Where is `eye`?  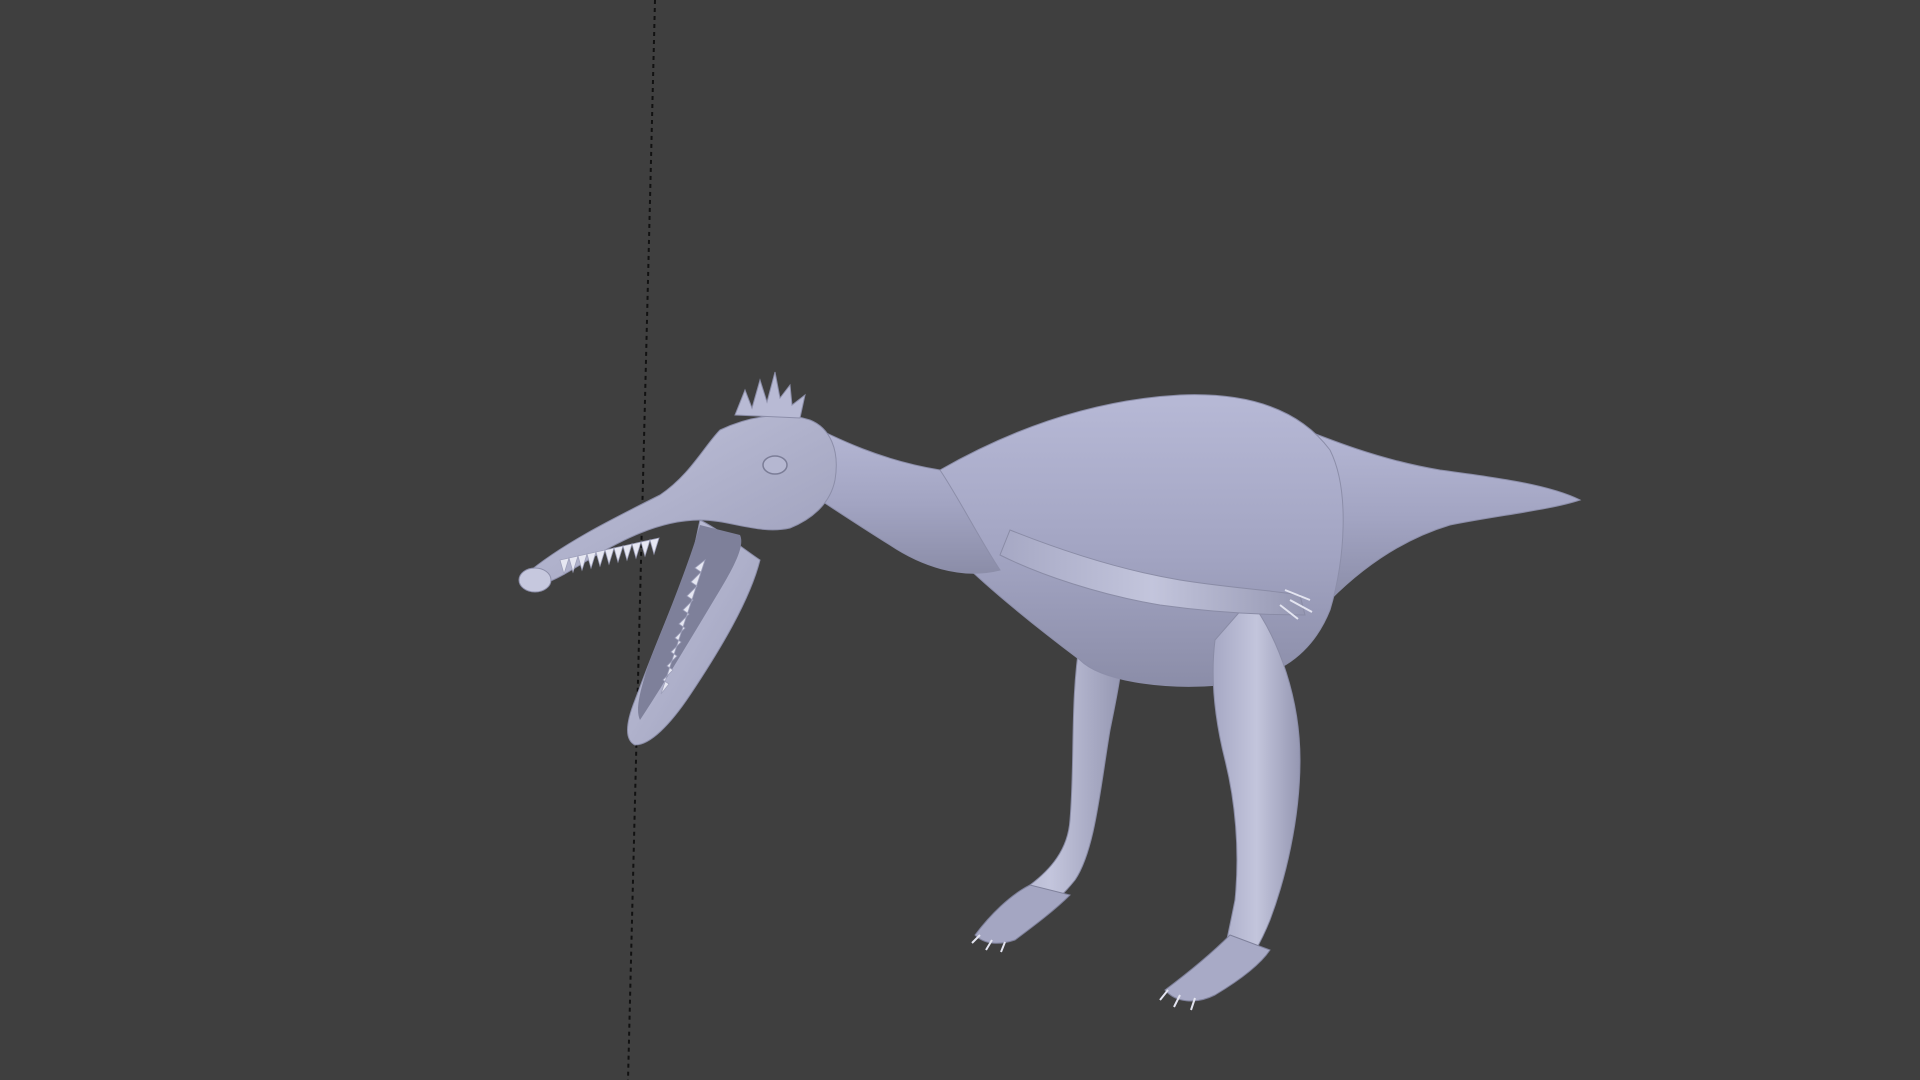
eye is located at coordinates (775, 465).